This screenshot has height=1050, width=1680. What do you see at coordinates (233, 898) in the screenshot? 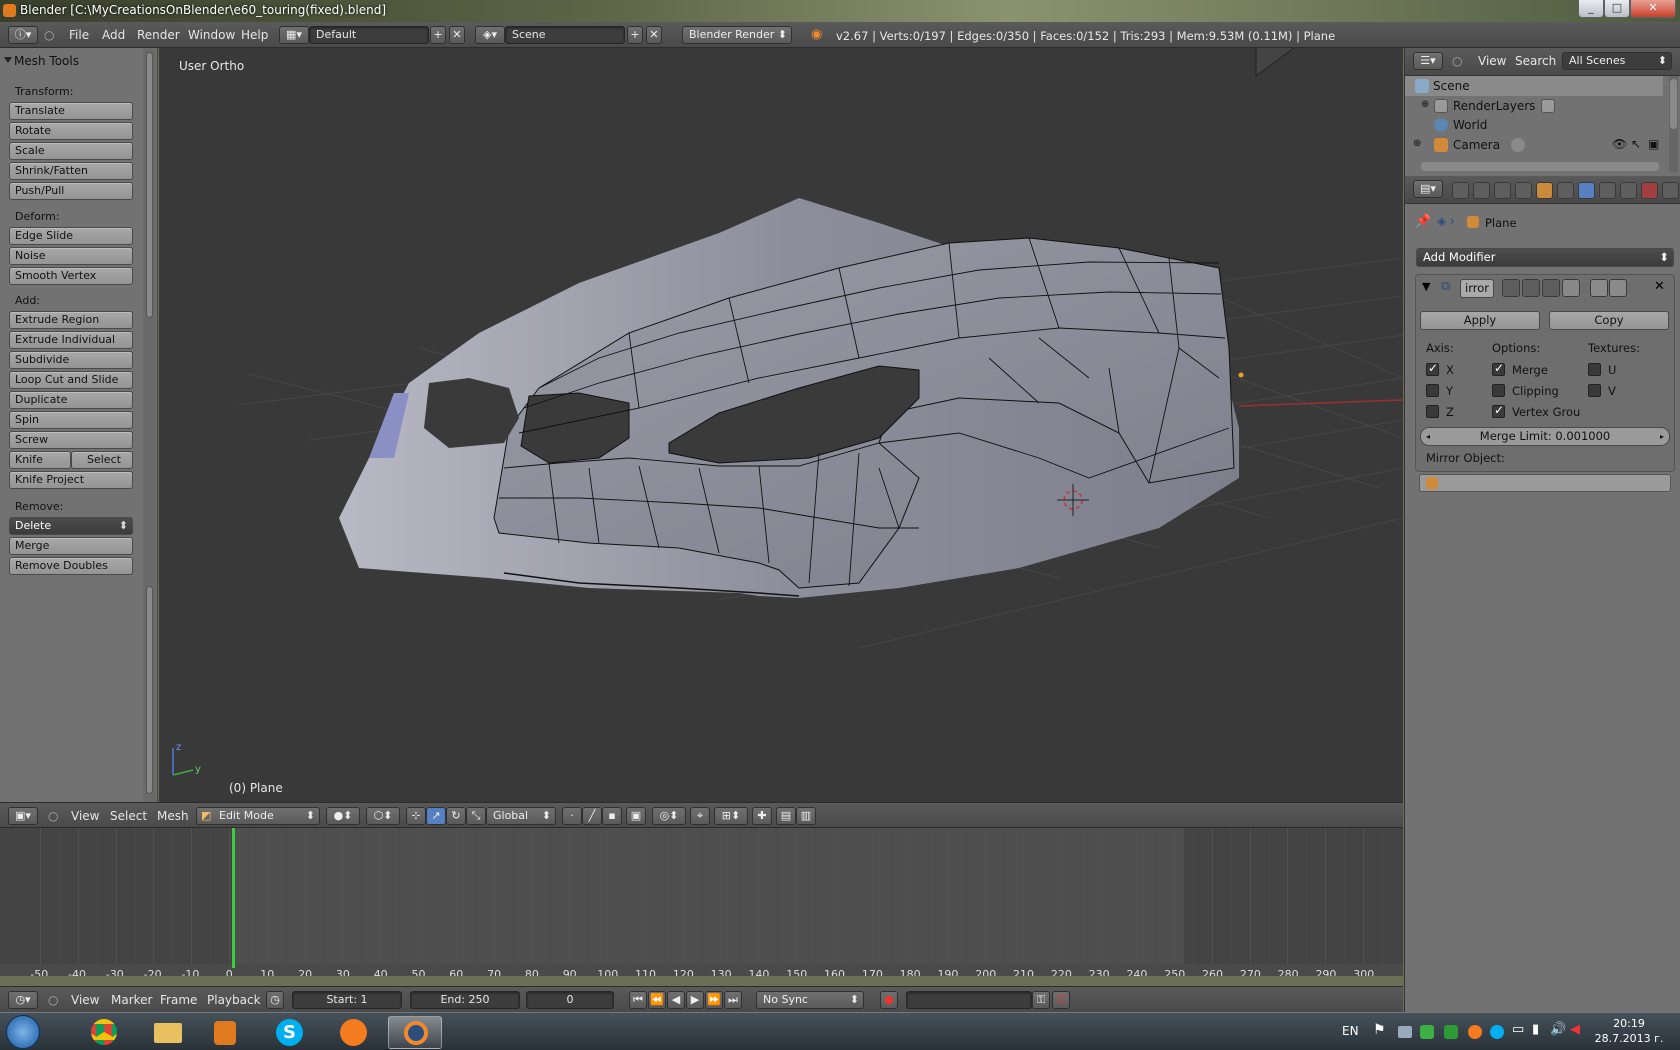
I see `current-frame-cursor` at bounding box center [233, 898].